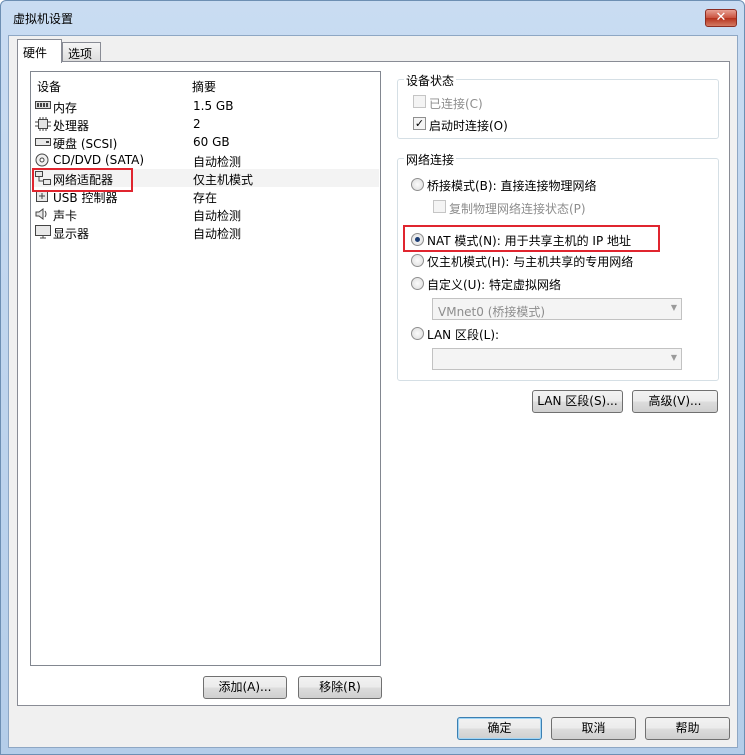 Image resolution: width=745 pixels, height=755 pixels. Describe the element at coordinates (530, 261) in the screenshot. I see `host-only-label: 仅主机模式(H): 与主机共享的专用网络` at that location.